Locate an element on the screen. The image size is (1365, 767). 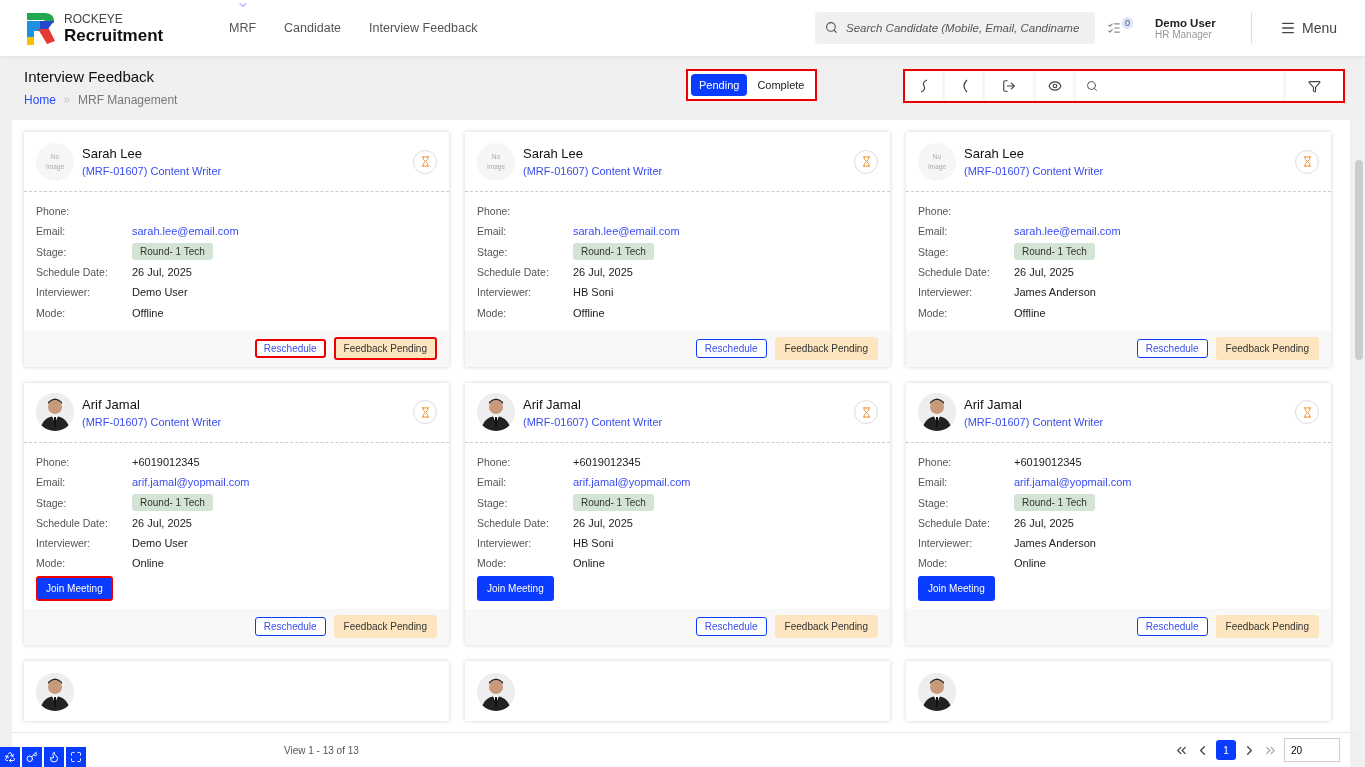
menu-button: Menu is located at coordinates (1308, 28).